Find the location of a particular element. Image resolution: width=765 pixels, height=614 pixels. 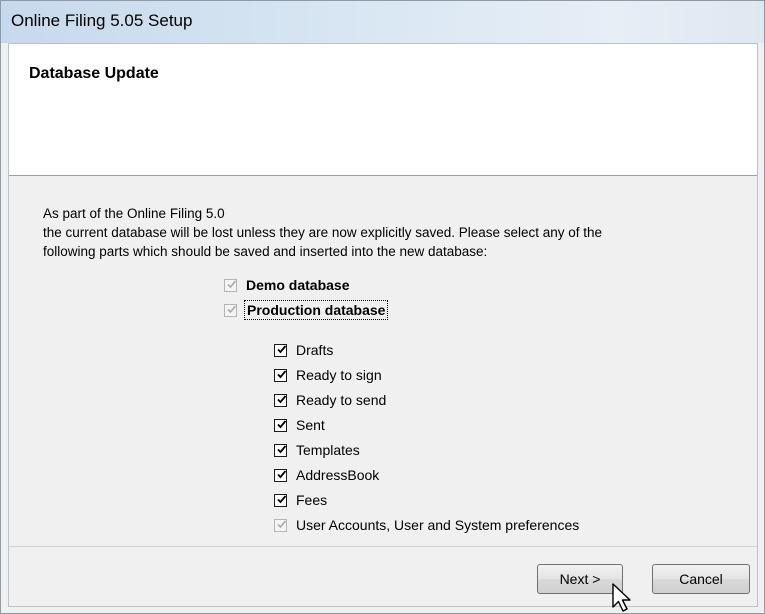

addressbook-option: AddressBook is located at coordinates (326, 475).